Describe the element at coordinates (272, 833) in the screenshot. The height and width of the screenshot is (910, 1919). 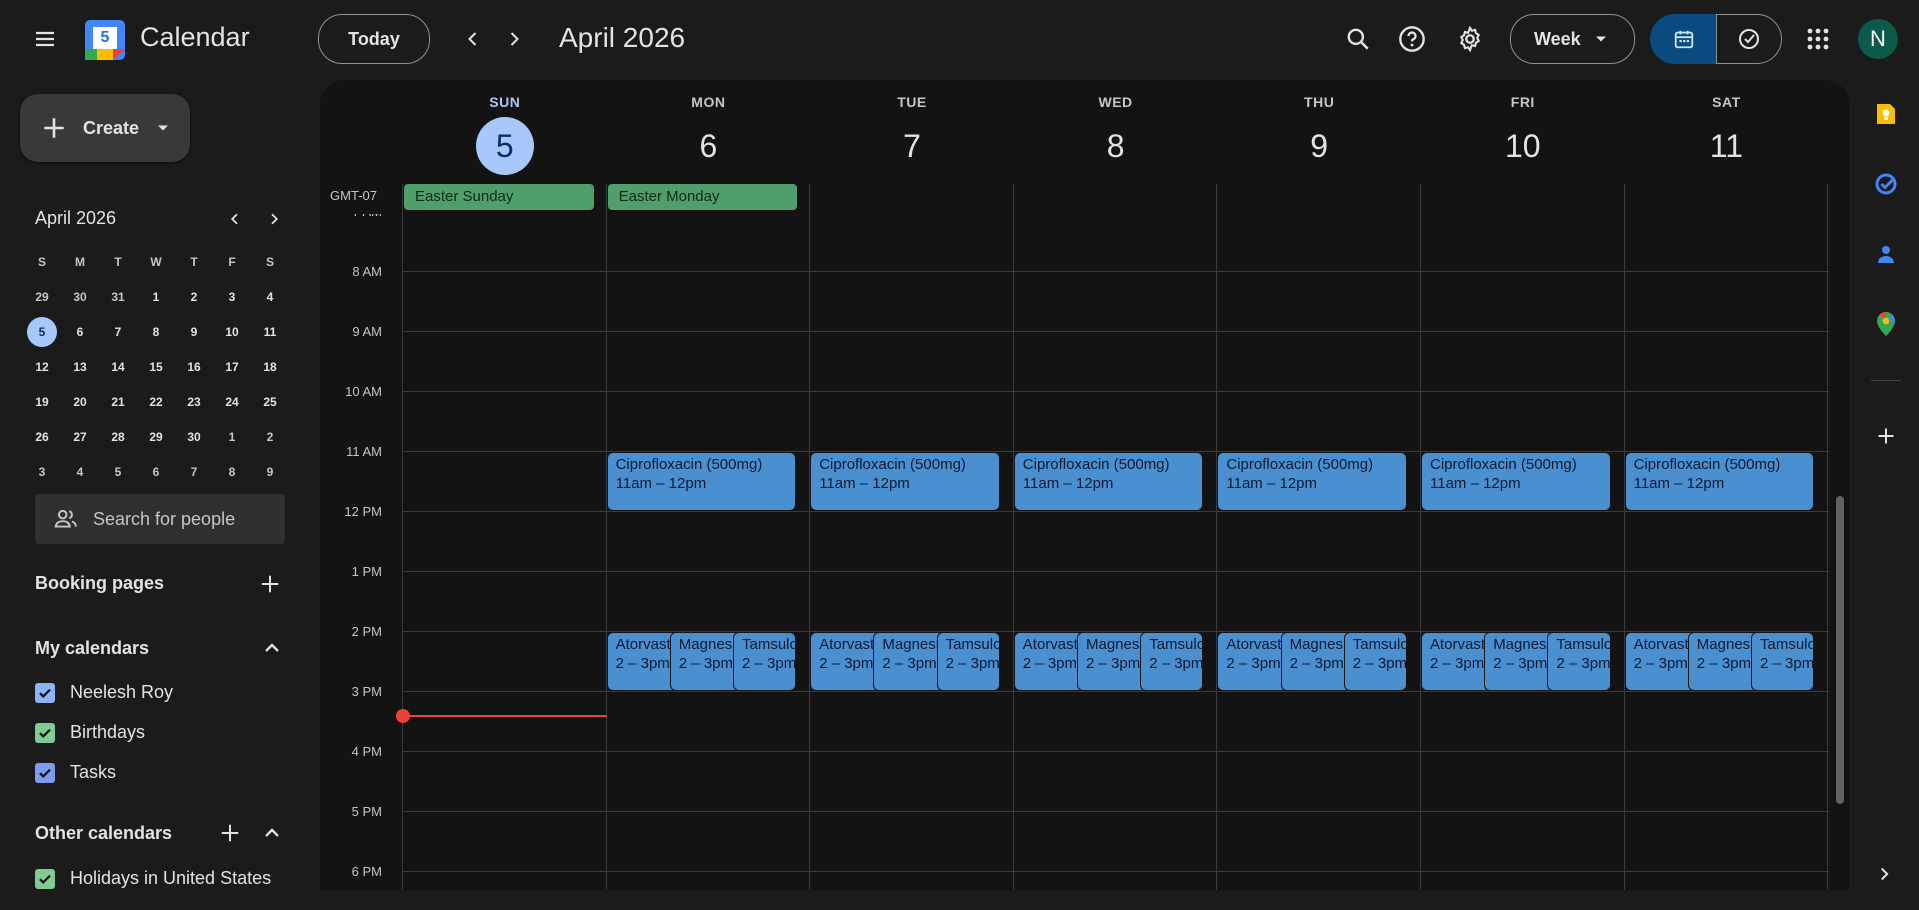
I see `collapse-other-calendars-button` at that location.